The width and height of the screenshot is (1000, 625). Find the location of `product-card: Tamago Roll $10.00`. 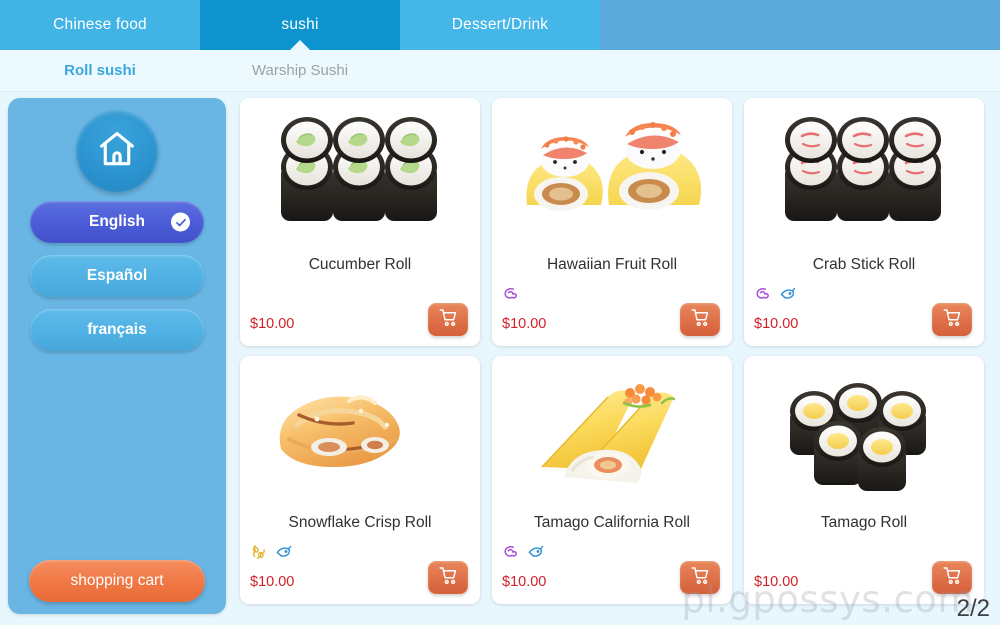

product-card: Tamago Roll $10.00 is located at coordinates (864, 480).